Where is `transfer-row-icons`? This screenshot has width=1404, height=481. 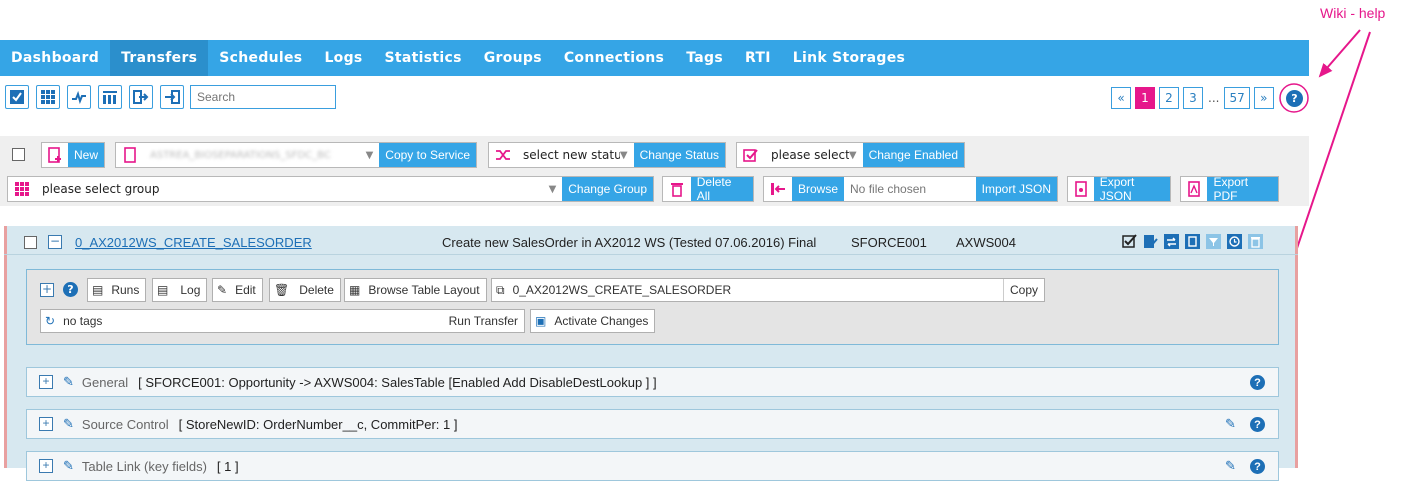 transfer-row-icons is located at coordinates (1192, 241).